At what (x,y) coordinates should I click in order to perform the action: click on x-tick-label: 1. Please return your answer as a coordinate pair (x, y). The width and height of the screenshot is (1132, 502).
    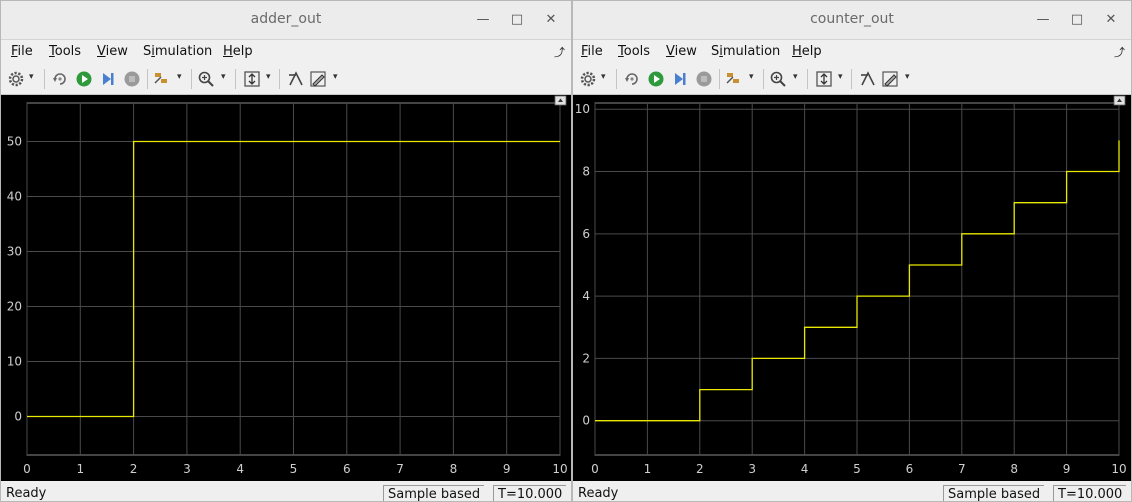
    Looking at the image, I should click on (80, 469).